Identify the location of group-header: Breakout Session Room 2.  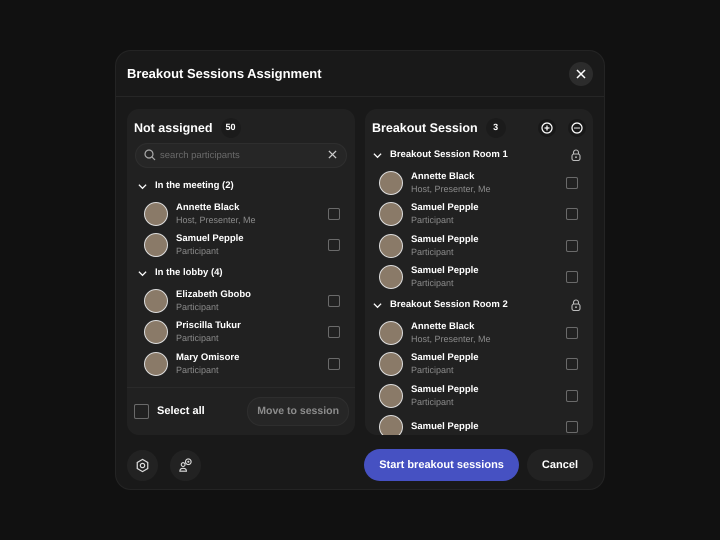
(479, 305).